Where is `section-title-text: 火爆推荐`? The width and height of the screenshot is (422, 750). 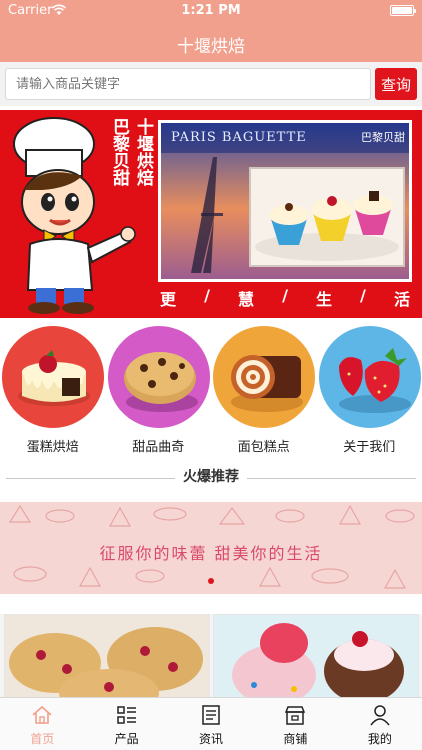 section-title-text: 火爆推荐 is located at coordinates (211, 477).